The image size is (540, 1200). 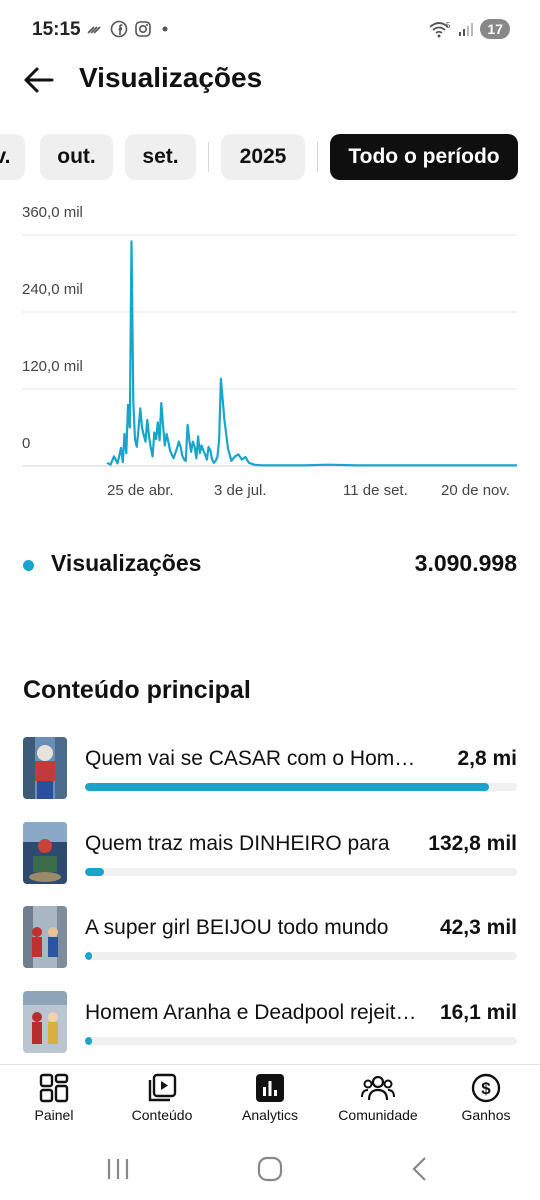 What do you see at coordinates (478, 1012) in the screenshot?
I see `content-views: 16,1 mil` at bounding box center [478, 1012].